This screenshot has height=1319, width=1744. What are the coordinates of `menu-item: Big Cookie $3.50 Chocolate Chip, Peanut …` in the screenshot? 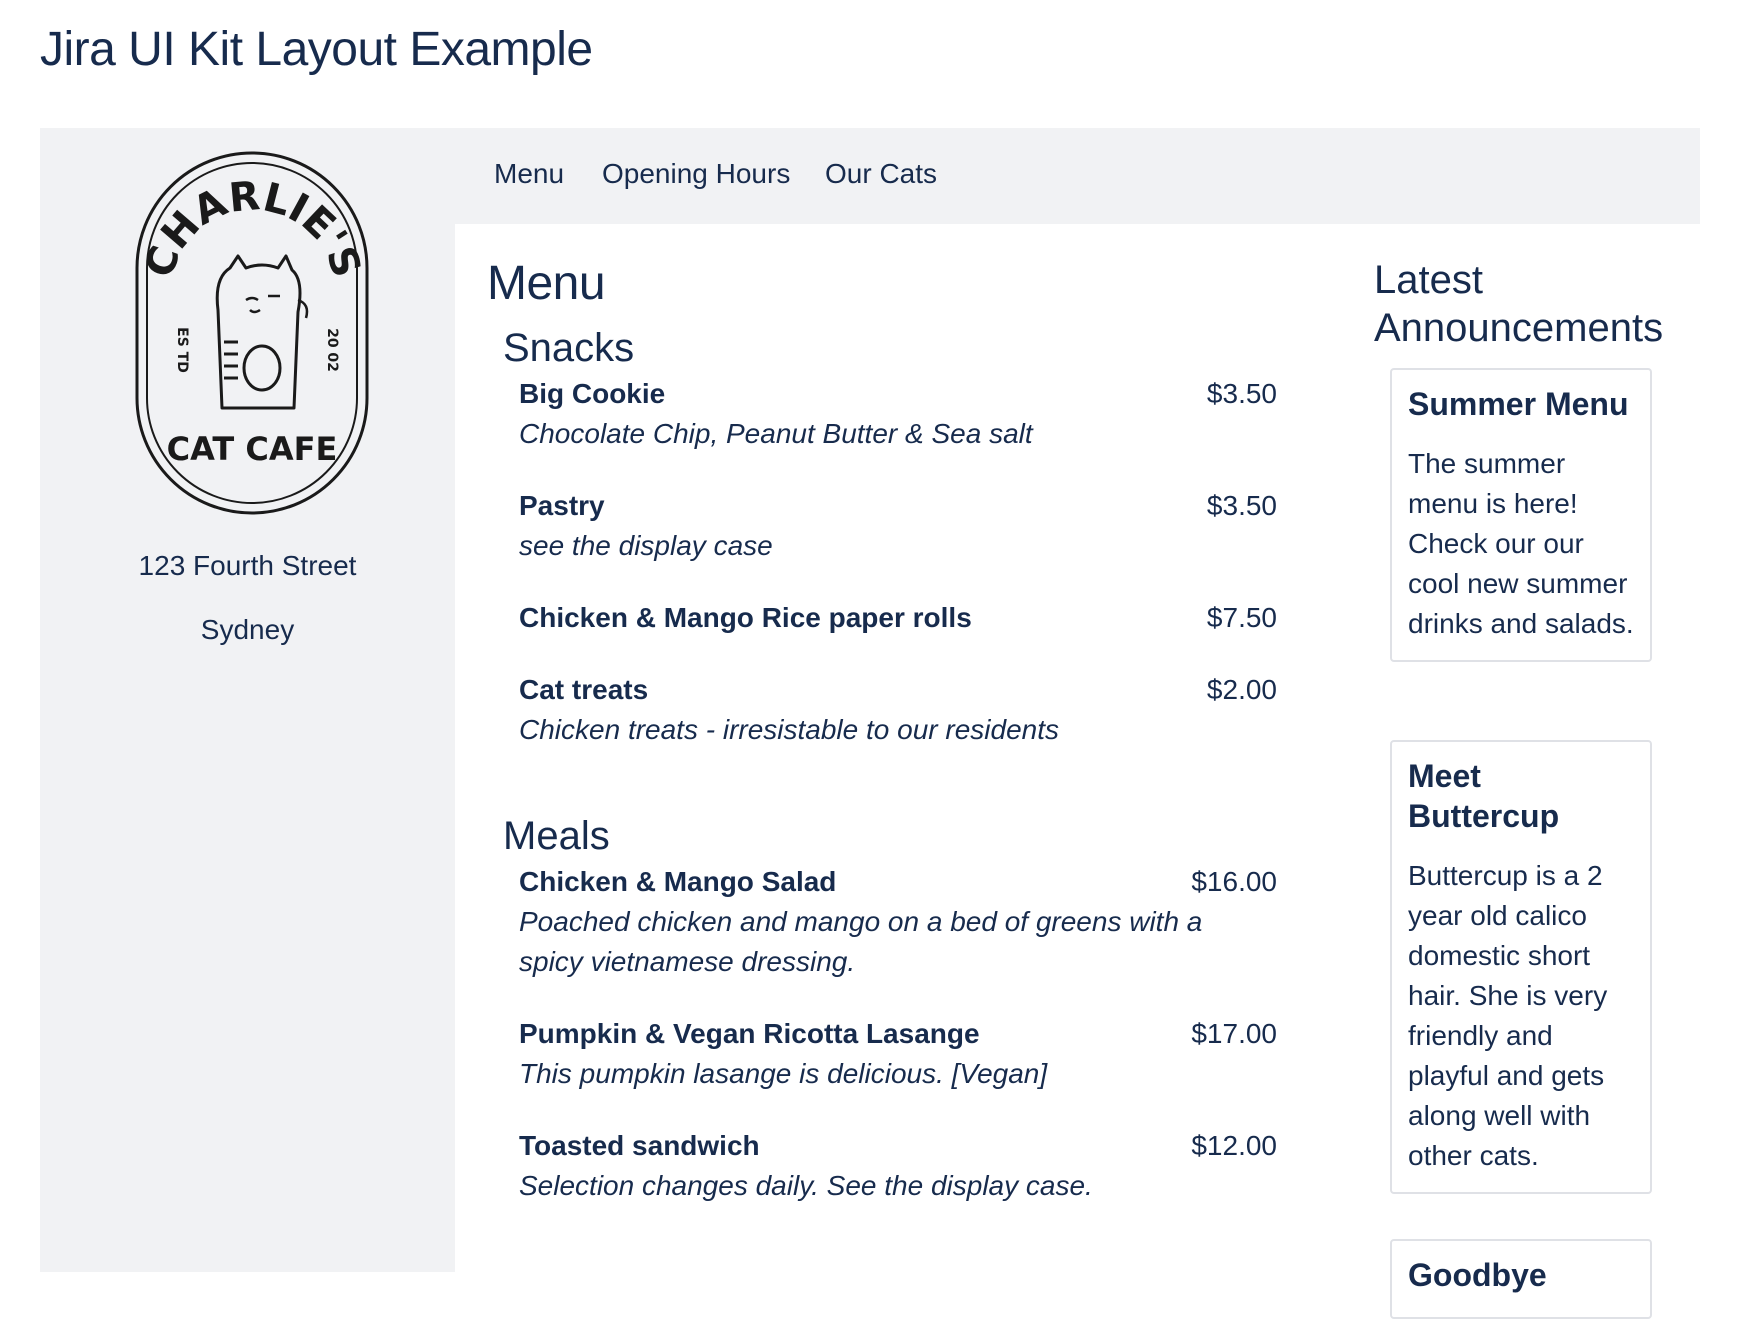 It's located at (898, 414).